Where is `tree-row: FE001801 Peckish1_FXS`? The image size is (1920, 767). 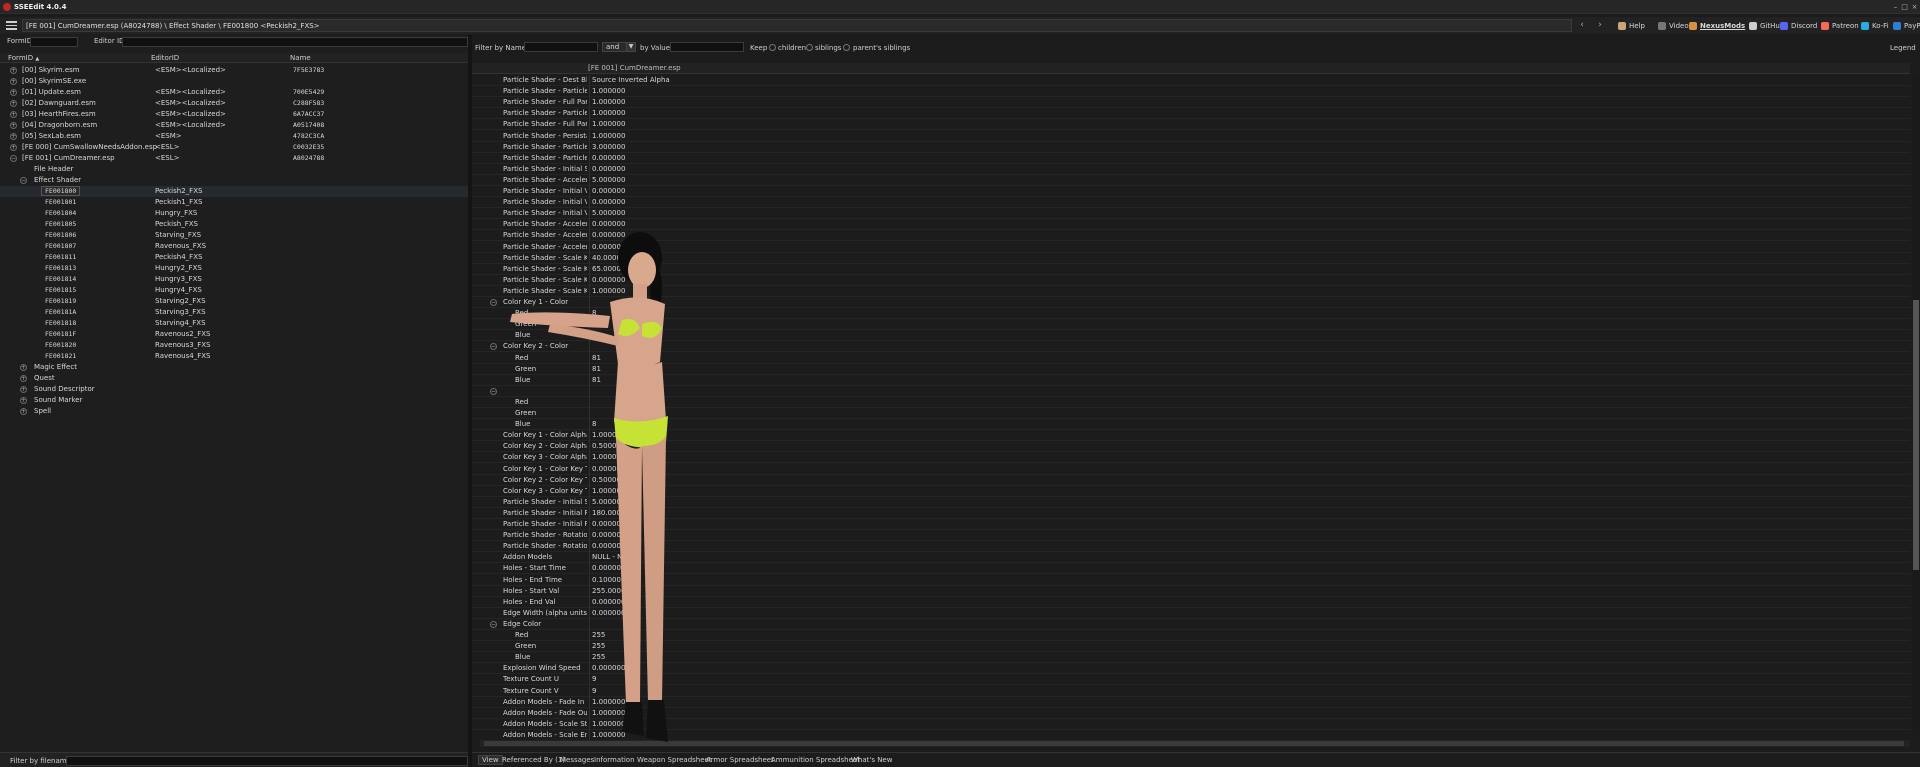 tree-row: FE001801 Peckish1_FXS is located at coordinates (234, 202).